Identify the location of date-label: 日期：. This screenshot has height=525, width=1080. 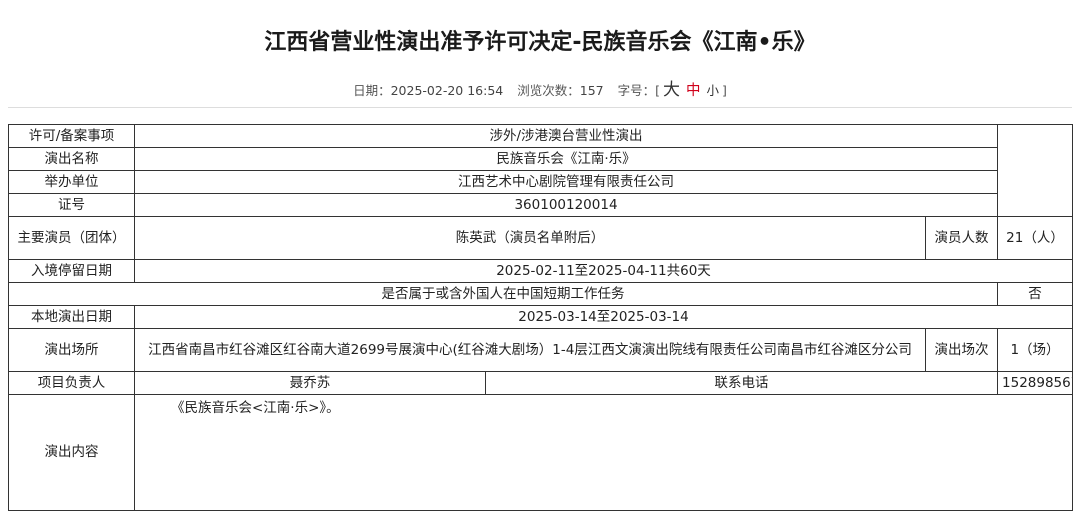
(372, 90).